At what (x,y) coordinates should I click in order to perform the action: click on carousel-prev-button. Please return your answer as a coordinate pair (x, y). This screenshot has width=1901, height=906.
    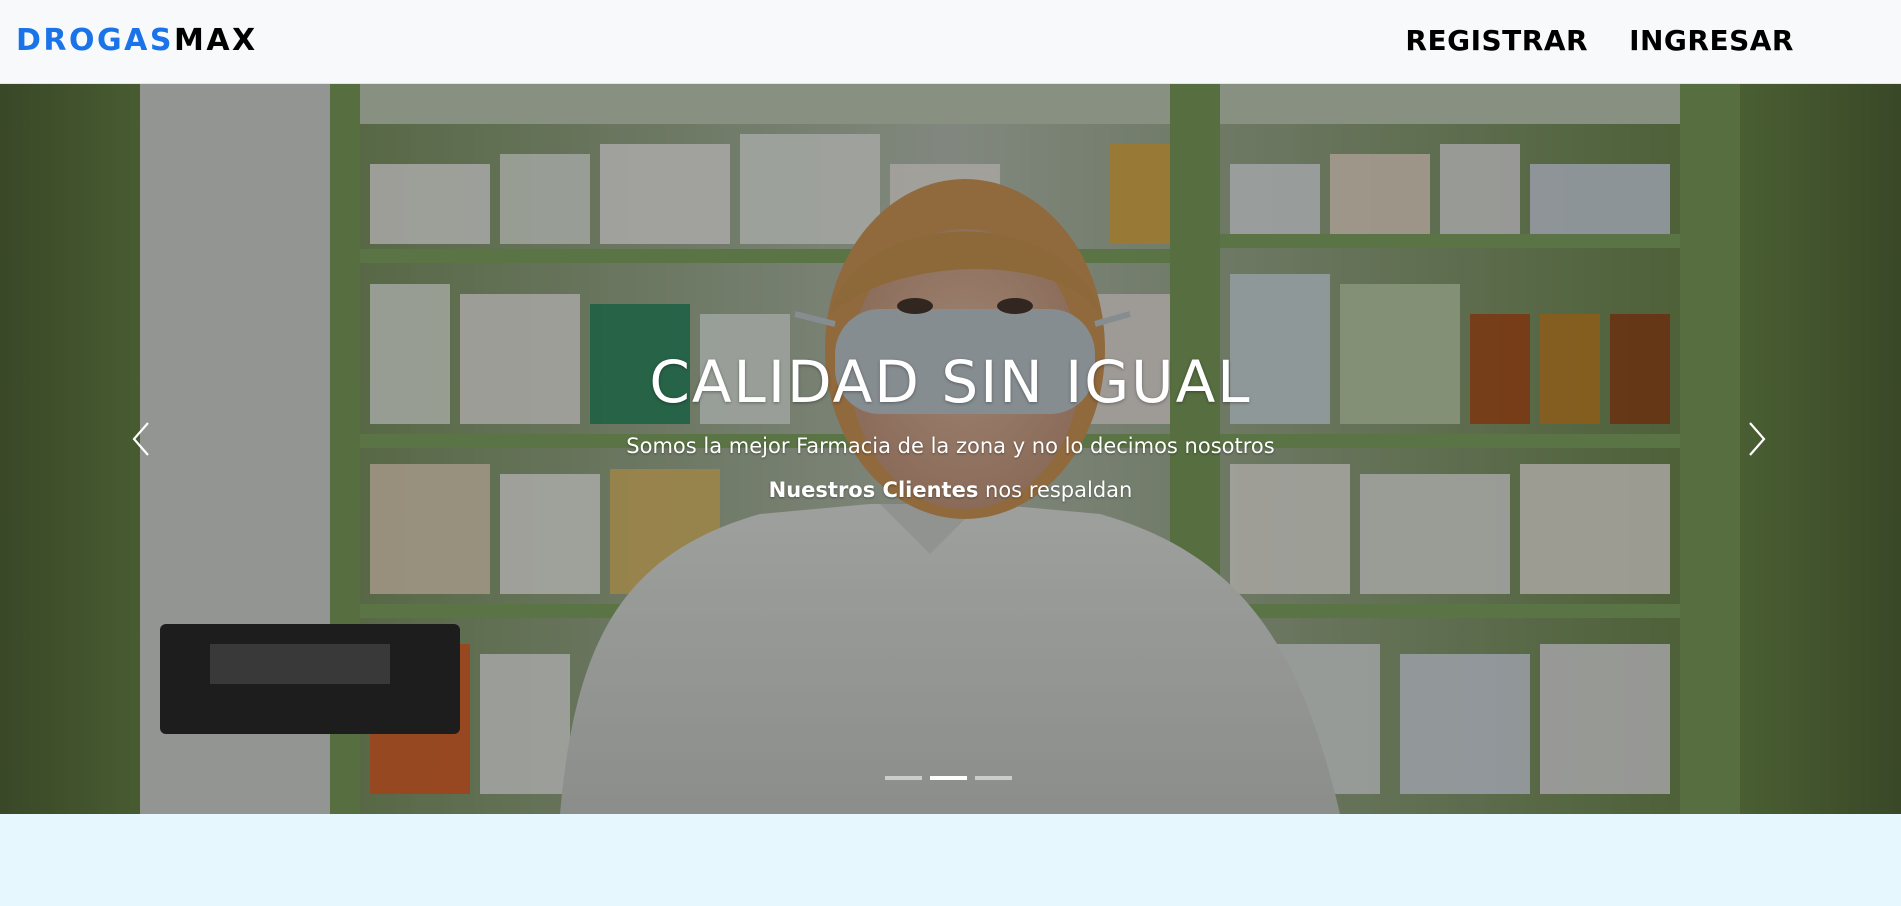
    Looking at the image, I should click on (142, 439).